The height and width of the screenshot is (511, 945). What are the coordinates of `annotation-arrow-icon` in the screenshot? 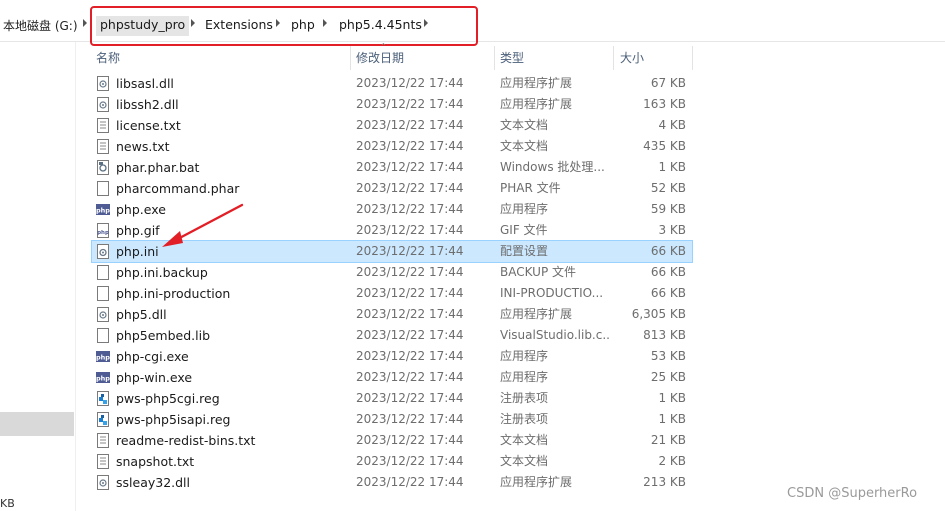 It's located at (203, 225).